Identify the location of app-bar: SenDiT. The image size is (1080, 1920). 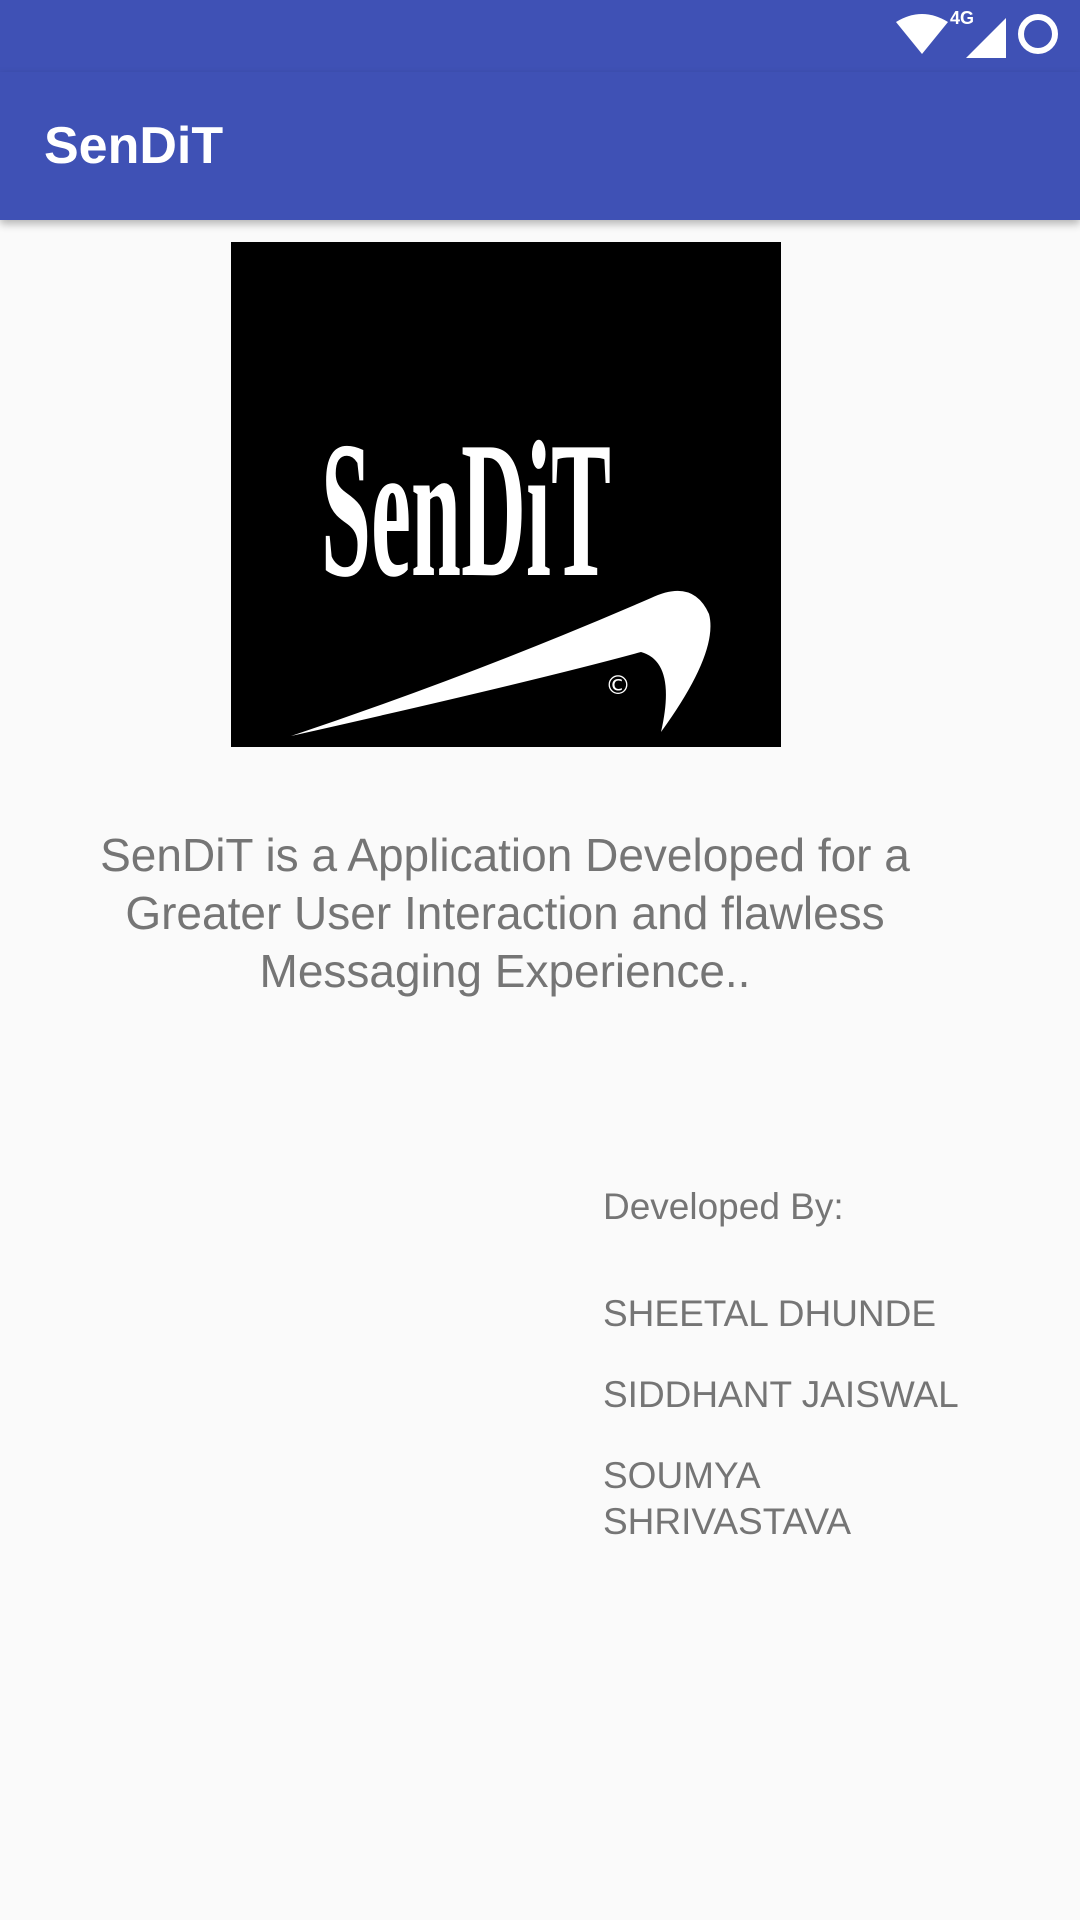
(540, 146).